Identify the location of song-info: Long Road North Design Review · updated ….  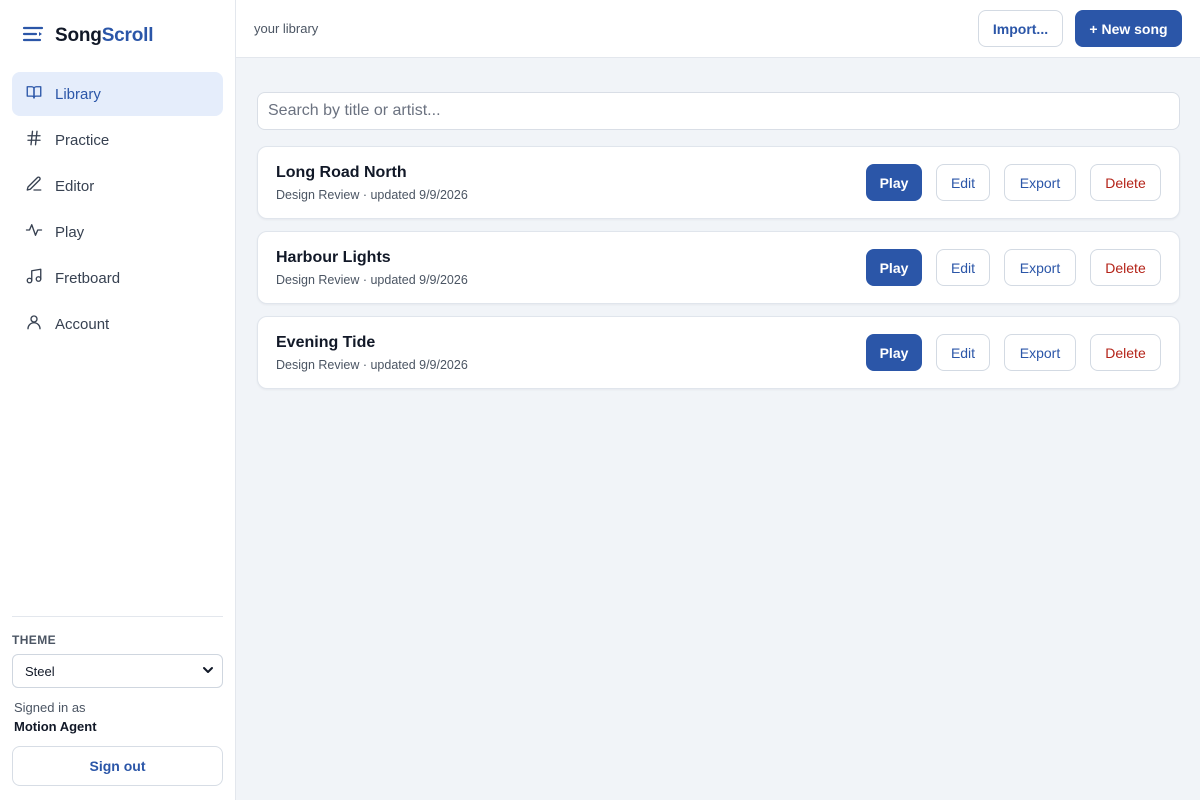
(571, 183).